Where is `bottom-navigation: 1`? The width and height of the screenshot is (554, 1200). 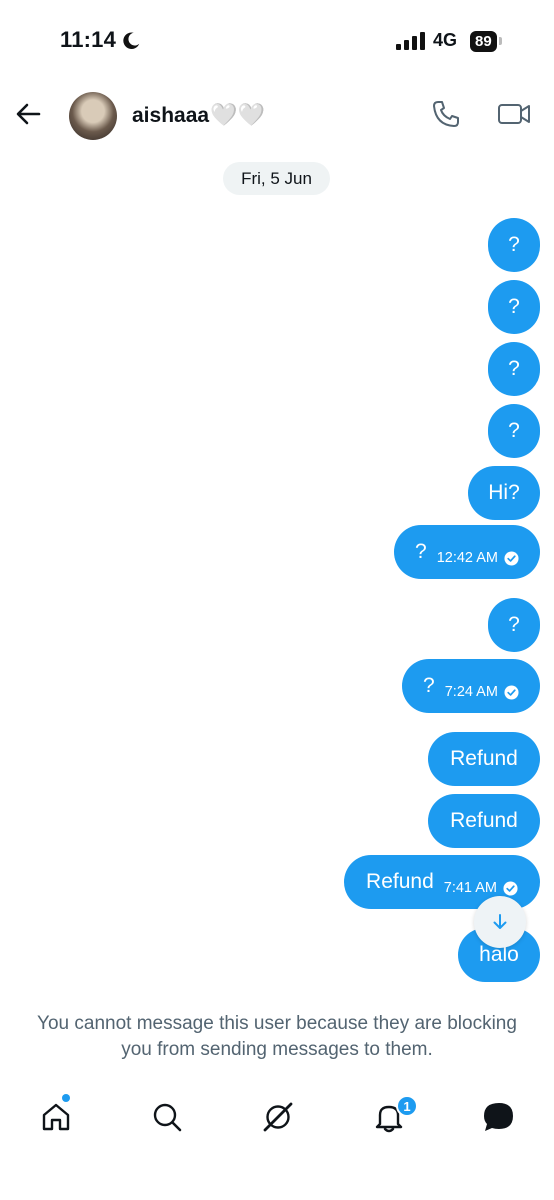
bottom-navigation: 1 is located at coordinates (277, 1117).